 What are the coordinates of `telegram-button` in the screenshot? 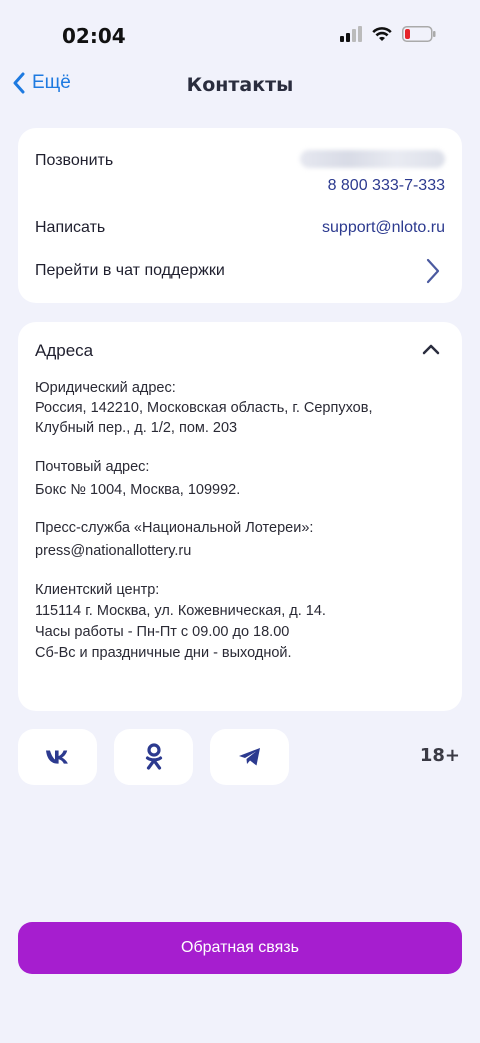 It's located at (249, 757).